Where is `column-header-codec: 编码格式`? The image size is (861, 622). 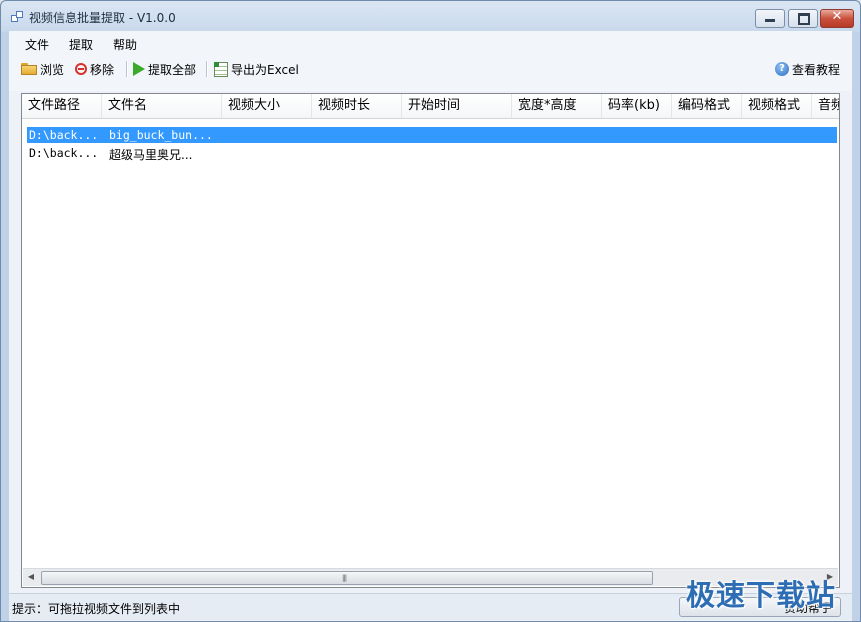
column-header-codec: 编码格式 is located at coordinates (707, 106).